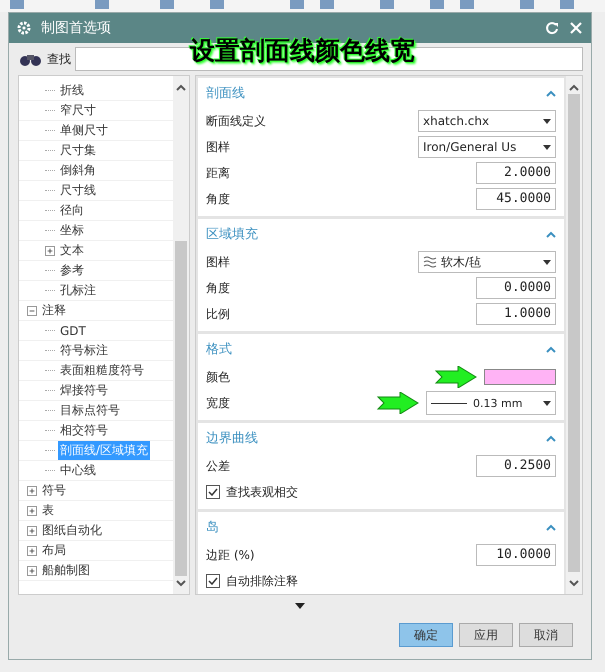  I want to click on section-title: 区域填充, so click(232, 234).